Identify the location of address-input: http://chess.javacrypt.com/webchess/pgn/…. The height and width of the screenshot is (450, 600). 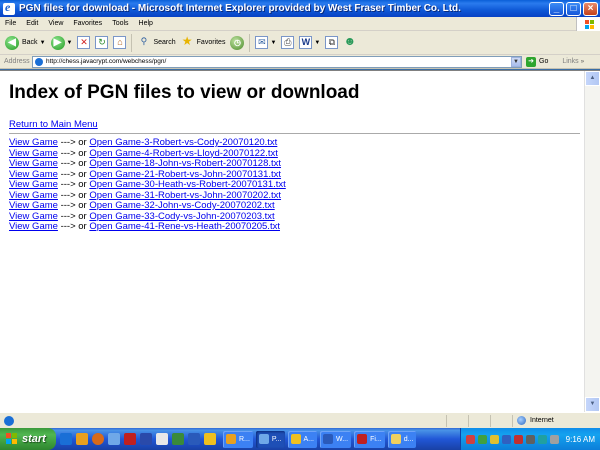
(277, 61).